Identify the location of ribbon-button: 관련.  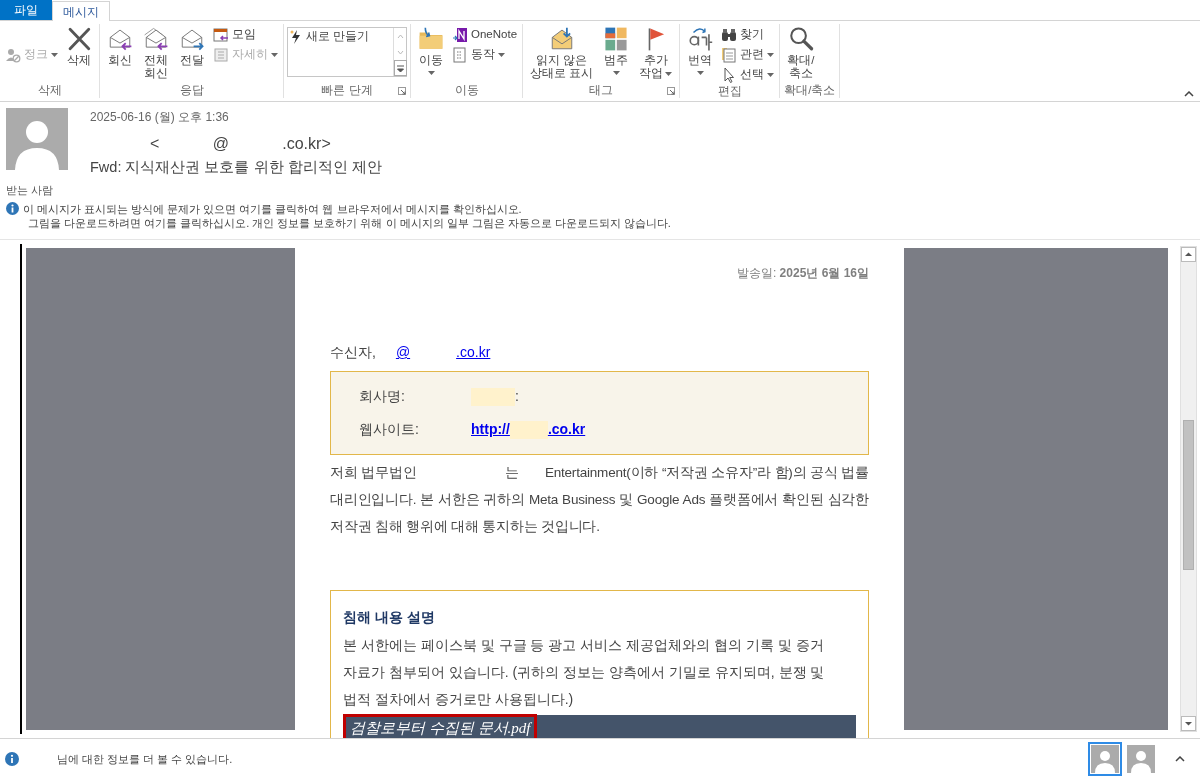
(748, 55).